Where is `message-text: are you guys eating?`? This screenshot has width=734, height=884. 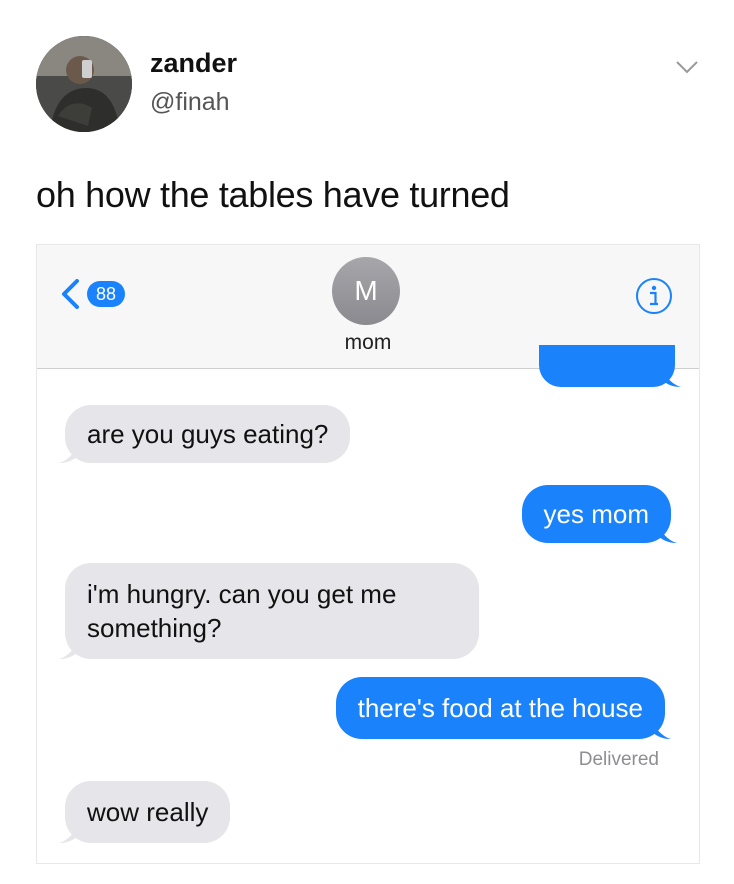 message-text: are you guys eating? is located at coordinates (208, 434).